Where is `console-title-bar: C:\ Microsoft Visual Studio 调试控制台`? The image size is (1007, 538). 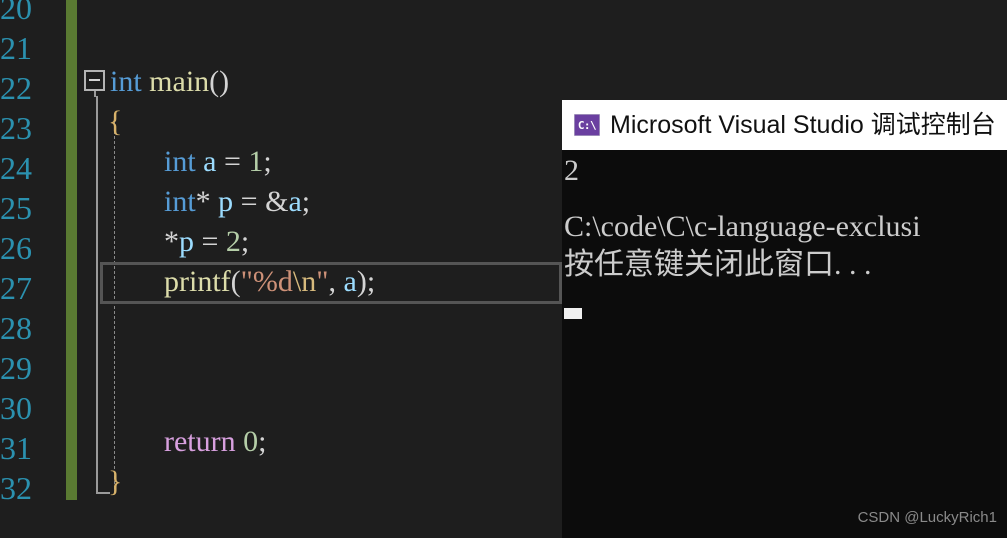 console-title-bar: C:\ Microsoft Visual Studio 调试控制台 is located at coordinates (784, 125).